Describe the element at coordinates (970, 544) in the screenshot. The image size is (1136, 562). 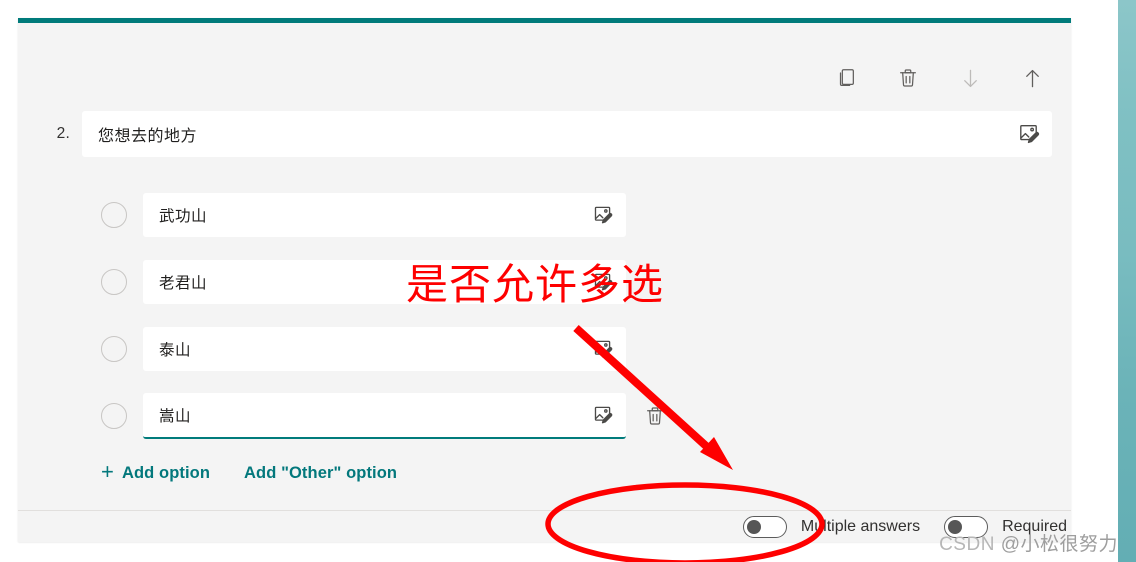
I see `watermark-prefix: CSDN` at that location.